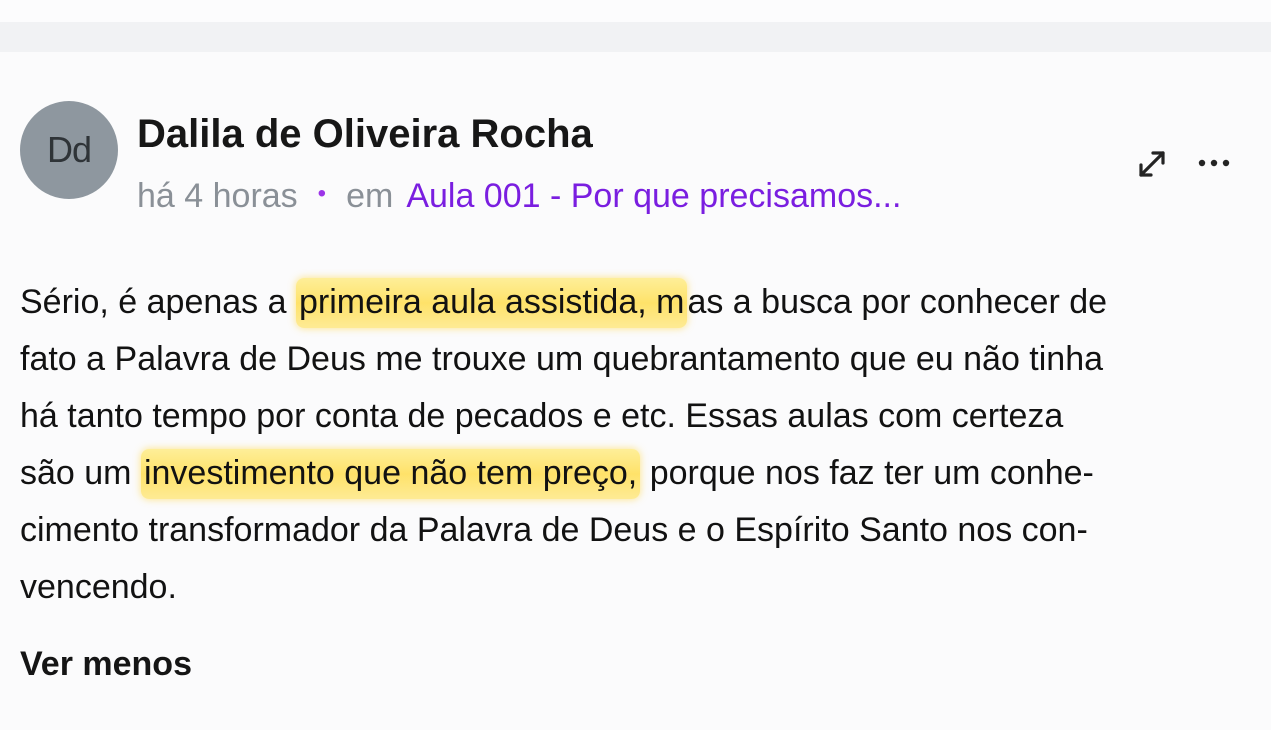 This screenshot has width=1271, height=730. I want to click on comment-line: vencendo., so click(98, 587).